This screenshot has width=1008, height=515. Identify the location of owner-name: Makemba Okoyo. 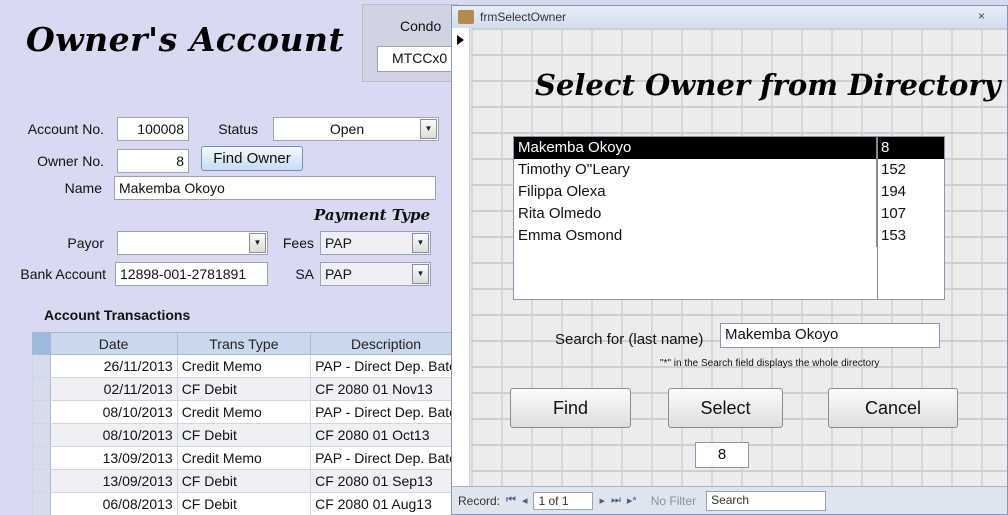
(695, 148).